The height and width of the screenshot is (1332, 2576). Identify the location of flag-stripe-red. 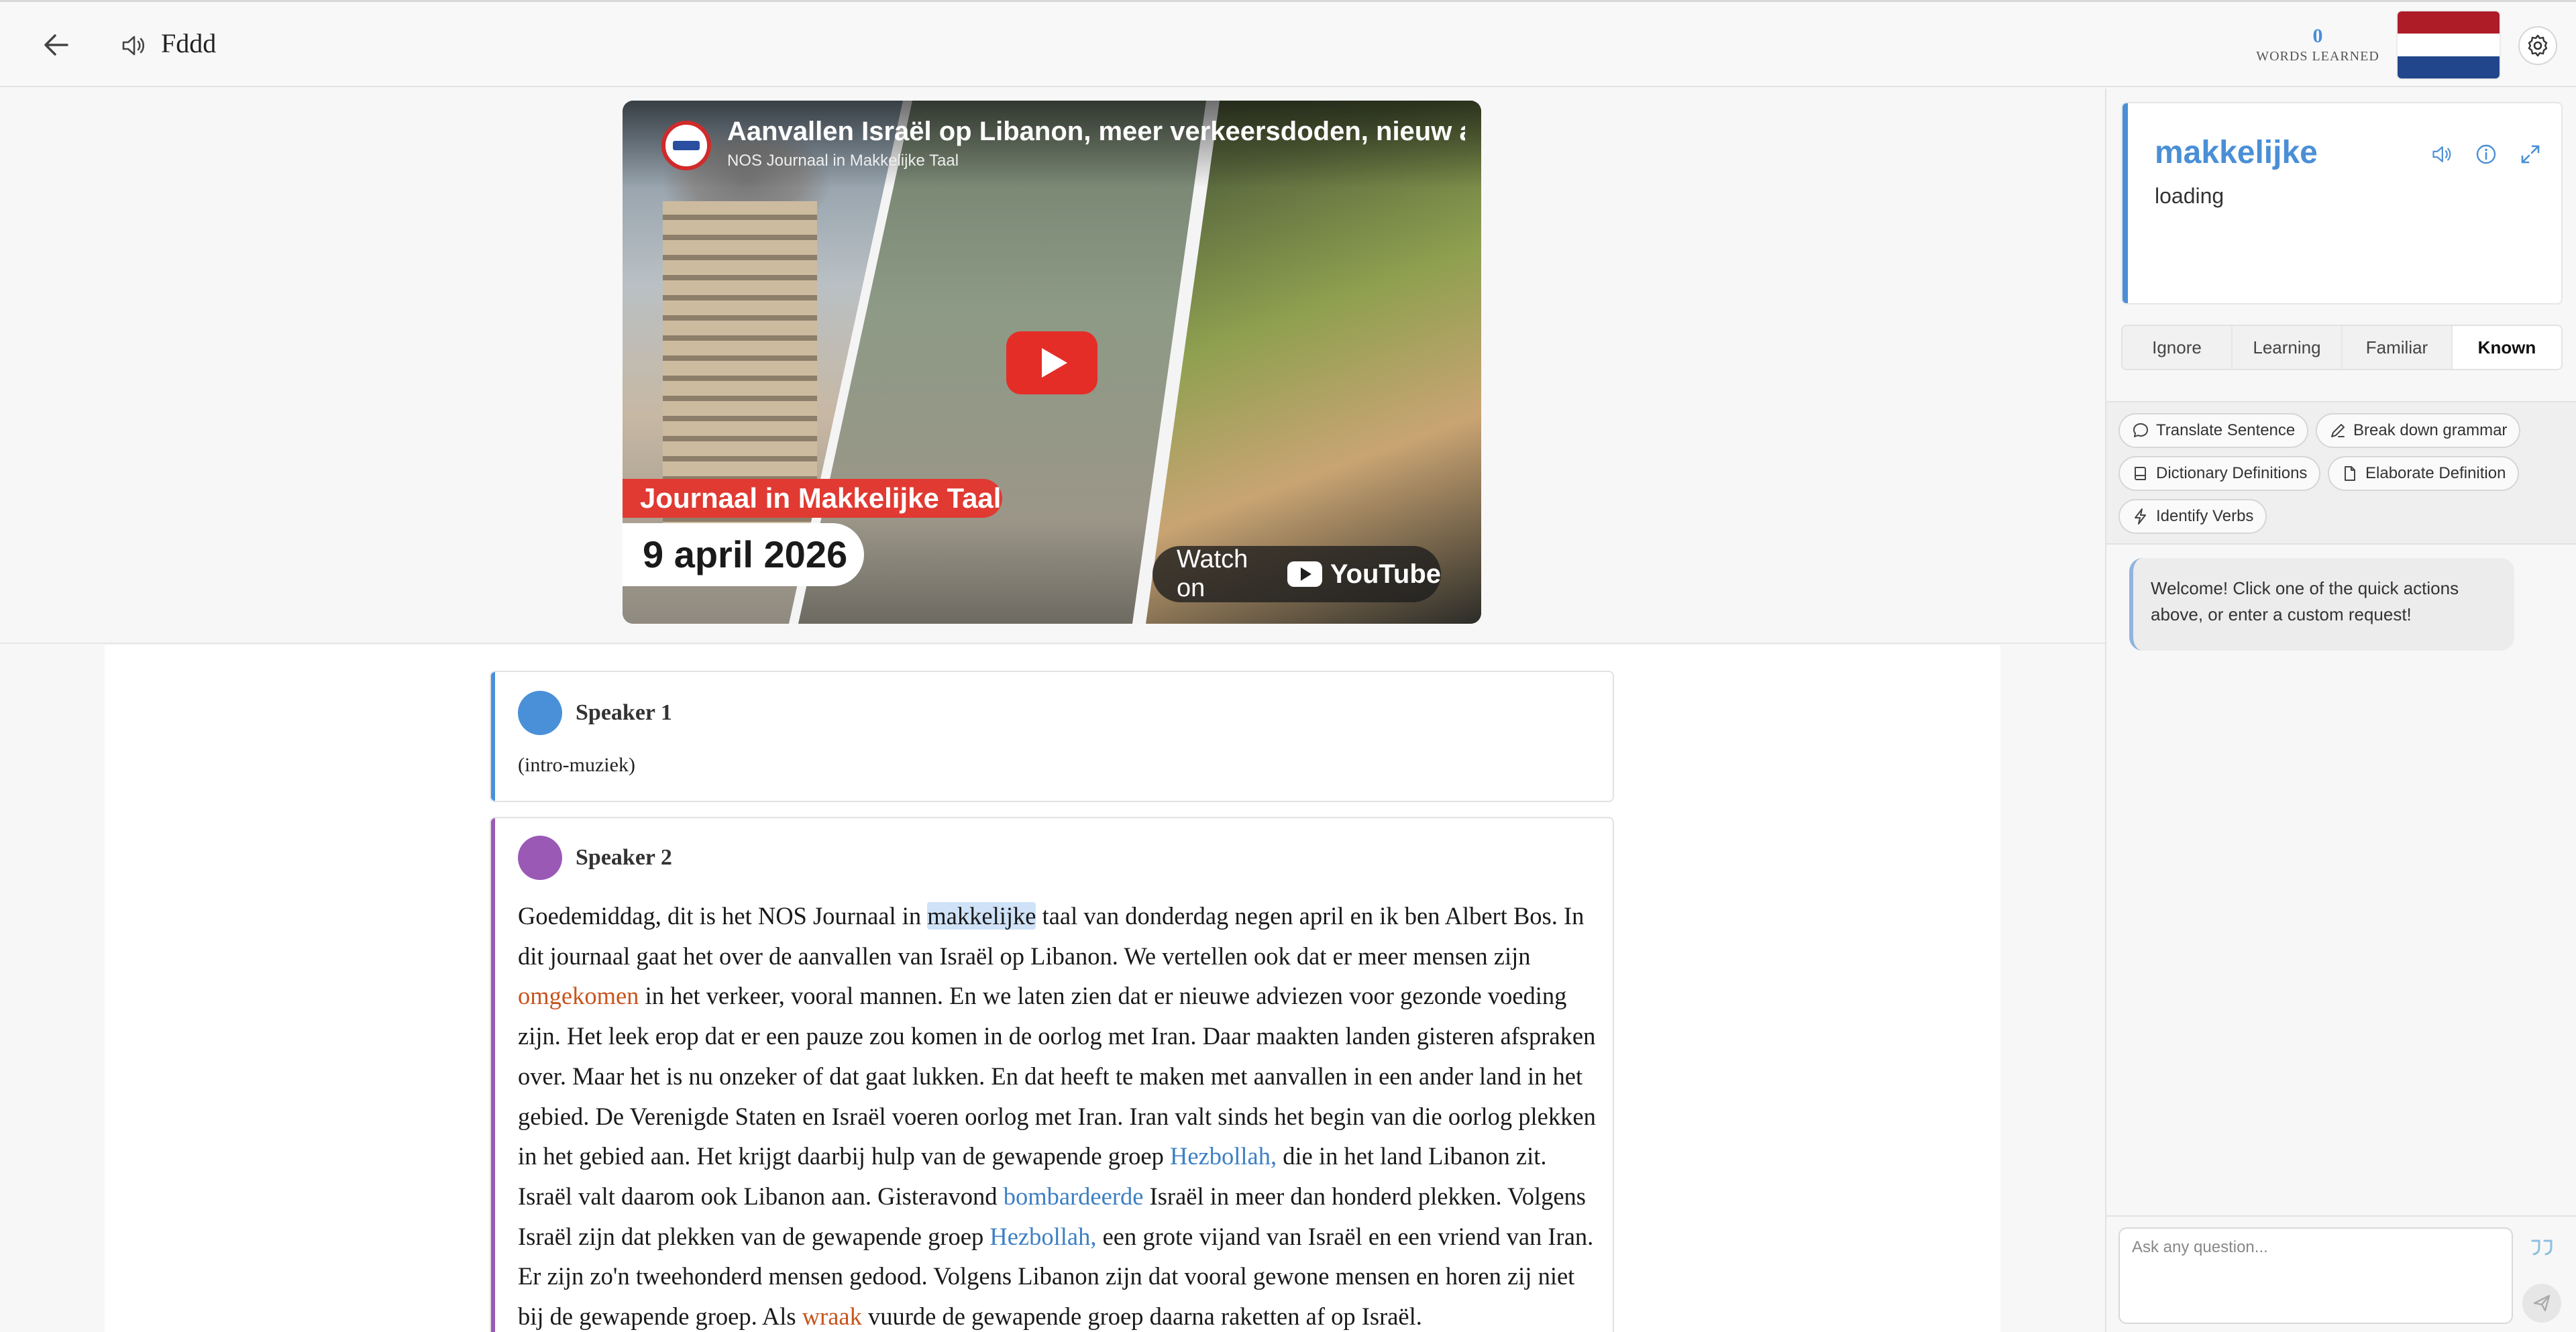
(2449, 22).